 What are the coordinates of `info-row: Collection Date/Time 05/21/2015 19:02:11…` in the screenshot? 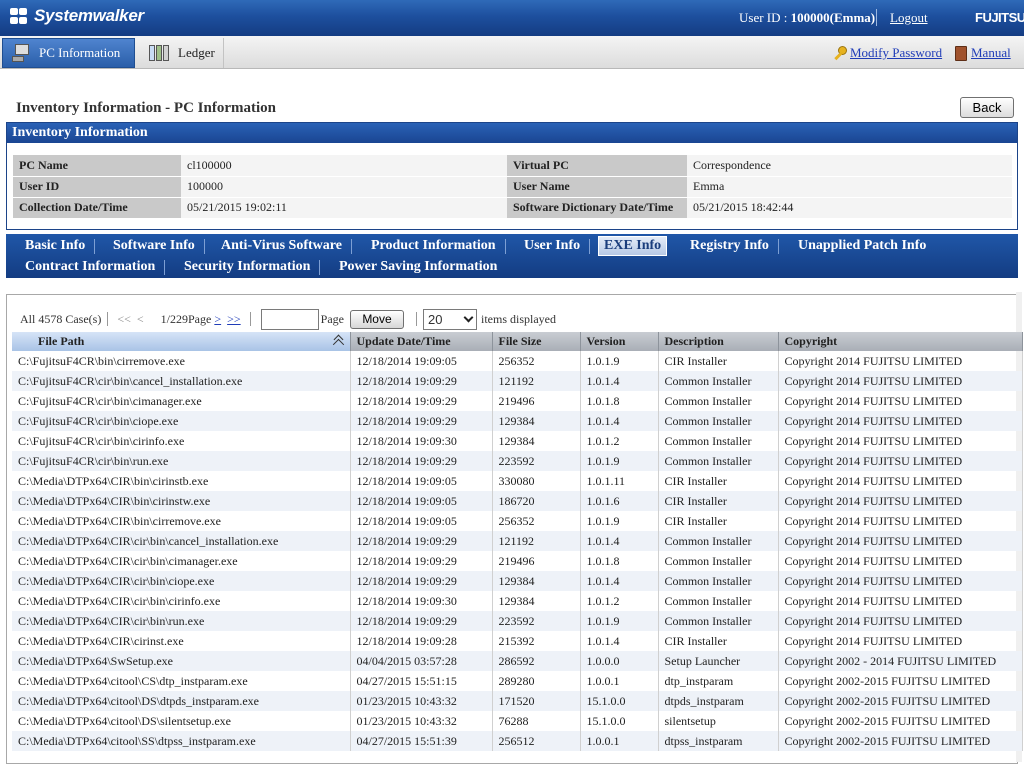 It's located at (512, 208).